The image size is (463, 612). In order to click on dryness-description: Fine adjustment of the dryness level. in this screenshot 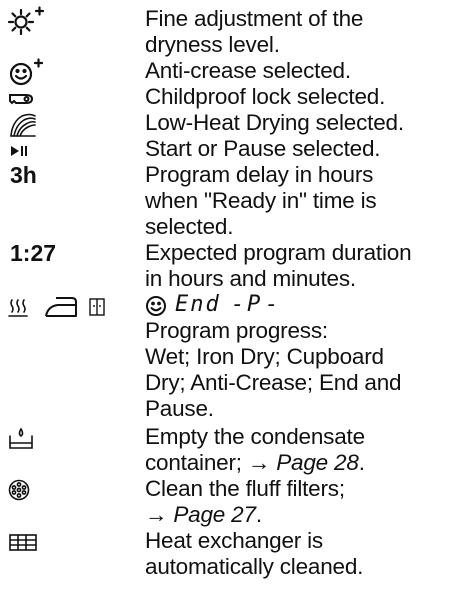, I will do `click(301, 32)`.